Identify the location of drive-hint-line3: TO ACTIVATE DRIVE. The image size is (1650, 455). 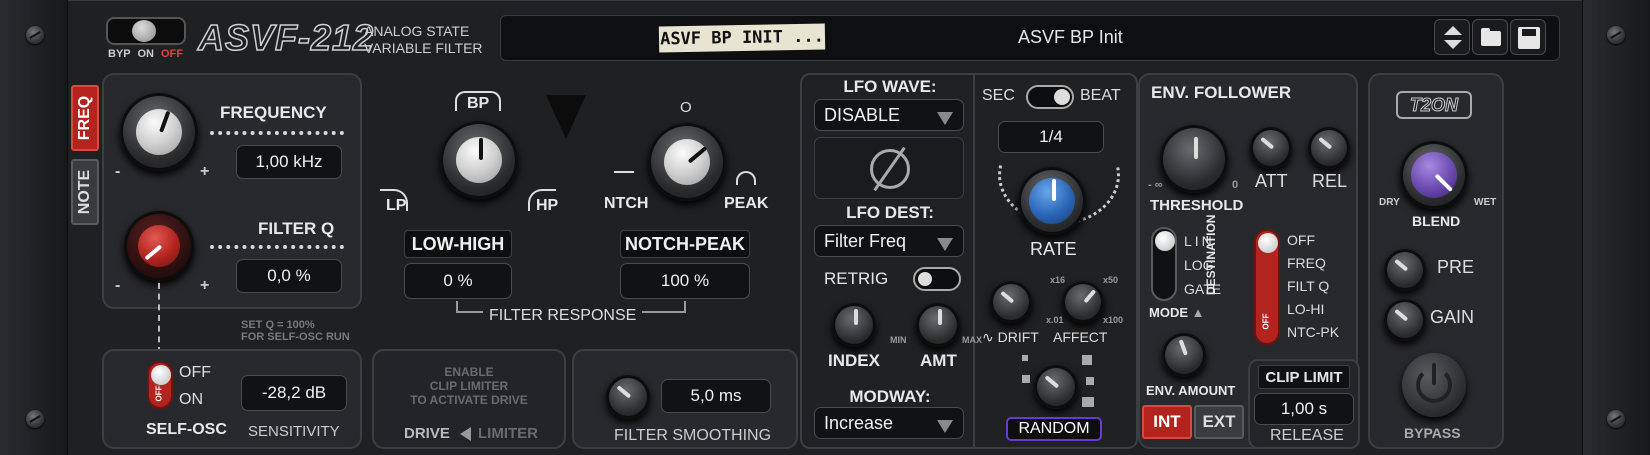
(469, 400).